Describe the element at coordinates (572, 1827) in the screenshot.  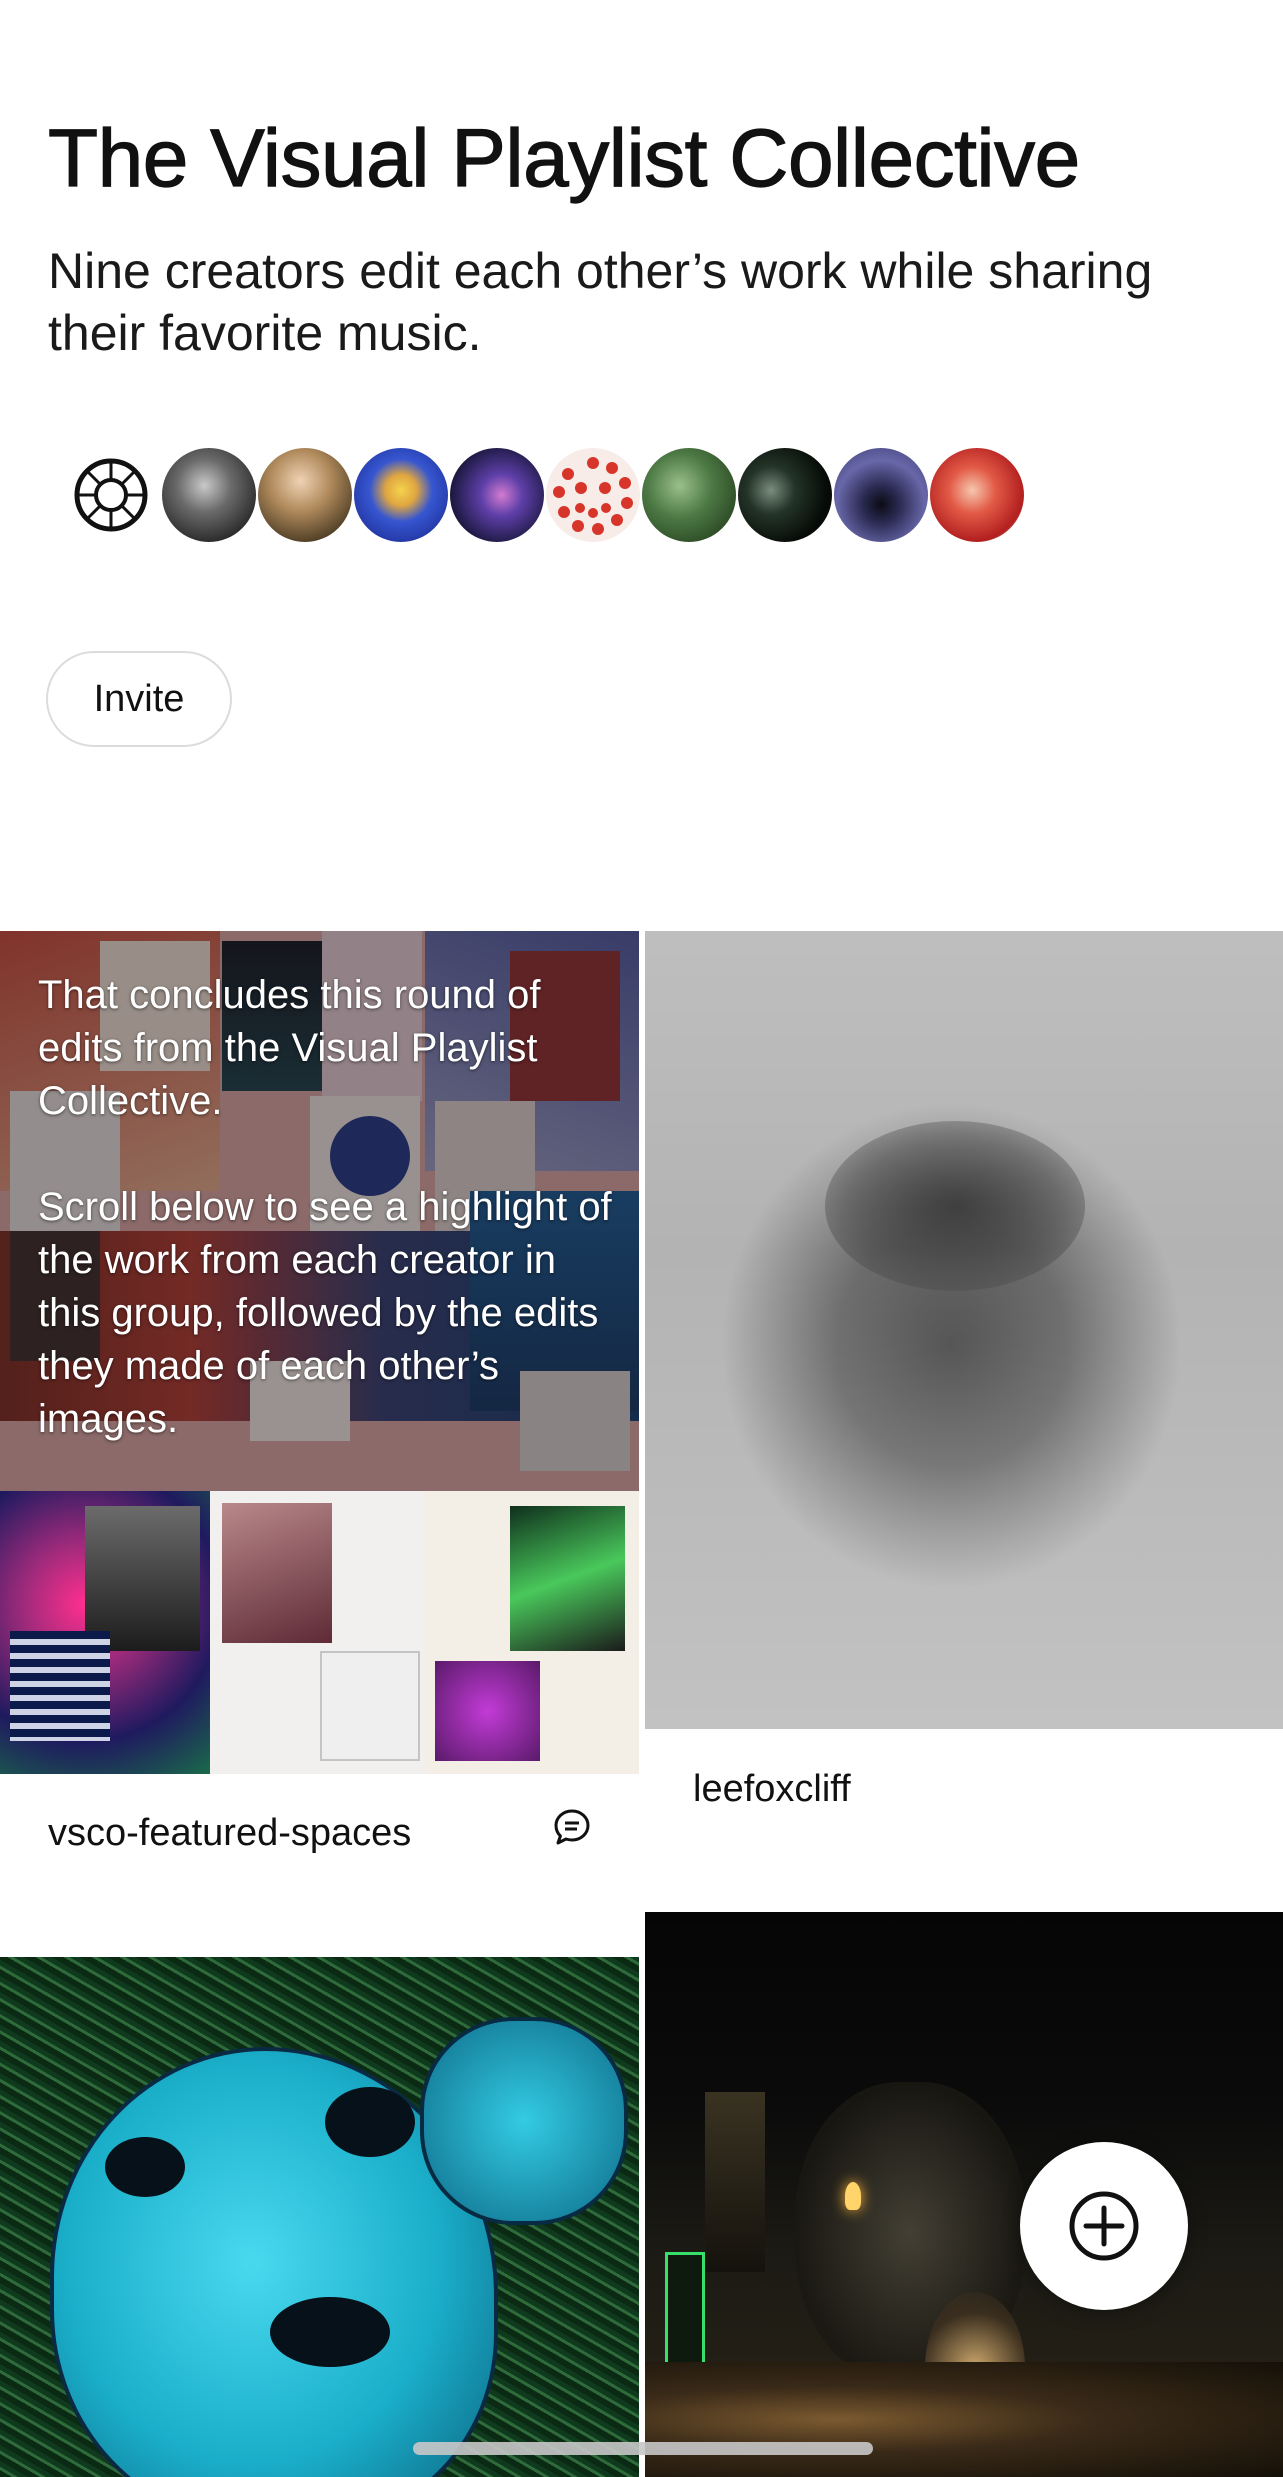
I see `comment-icon` at that location.